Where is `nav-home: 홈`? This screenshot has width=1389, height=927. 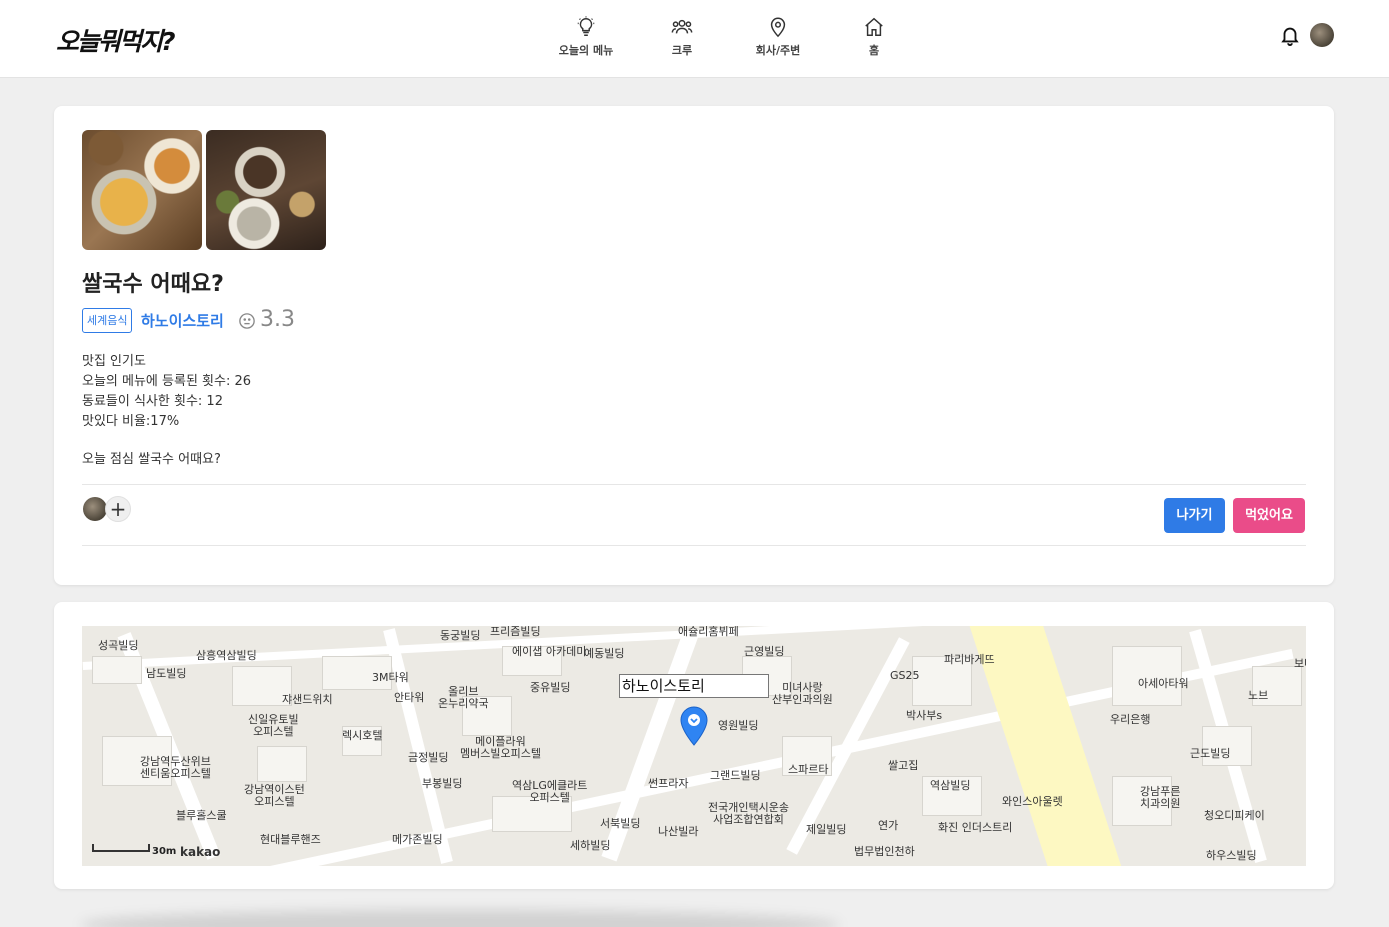
nav-home: 홈 is located at coordinates (874, 37).